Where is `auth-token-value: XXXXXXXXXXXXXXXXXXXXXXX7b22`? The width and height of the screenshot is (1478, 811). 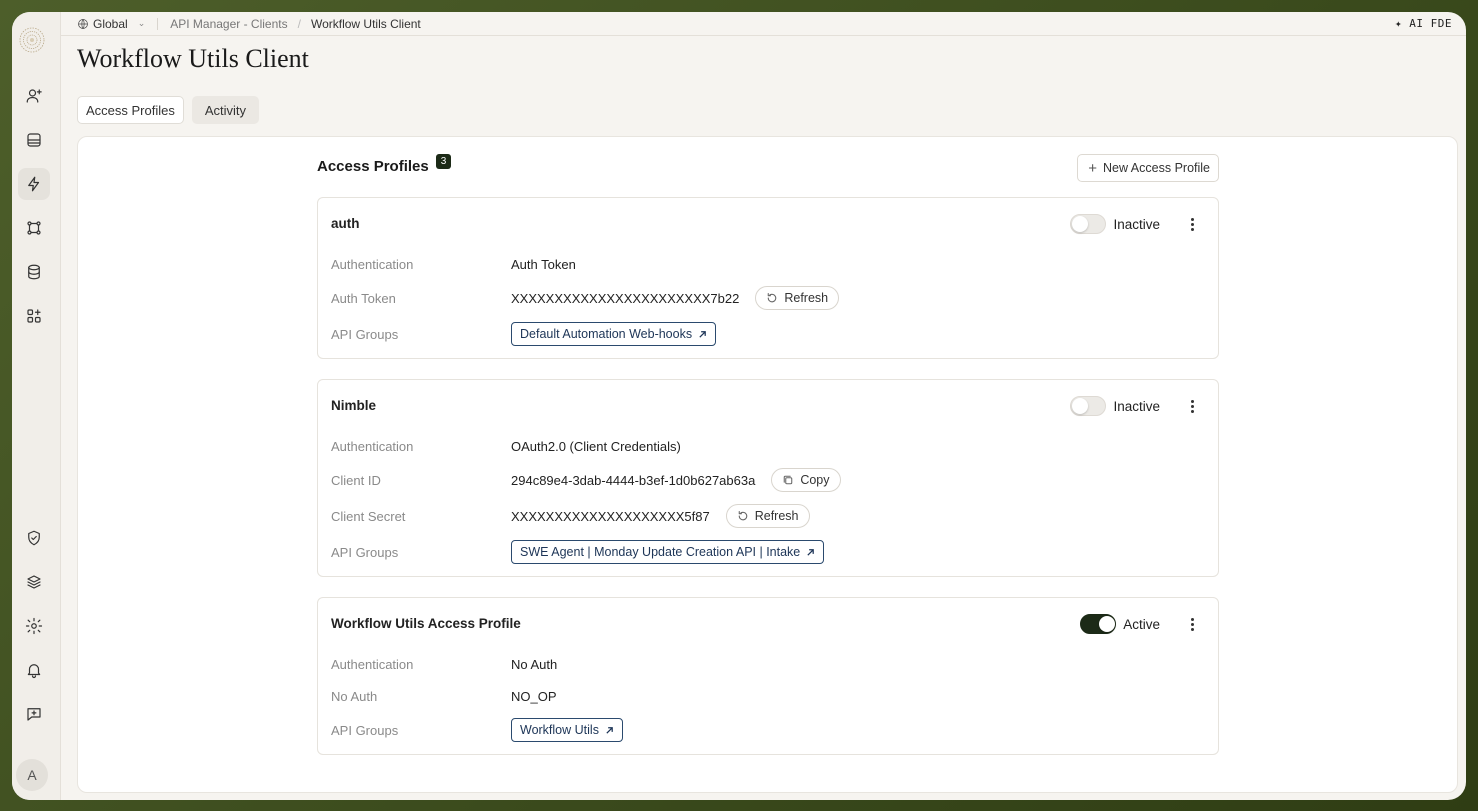
auth-token-value: XXXXXXXXXXXXXXXXXXXXXXX7b22 is located at coordinates (625, 298).